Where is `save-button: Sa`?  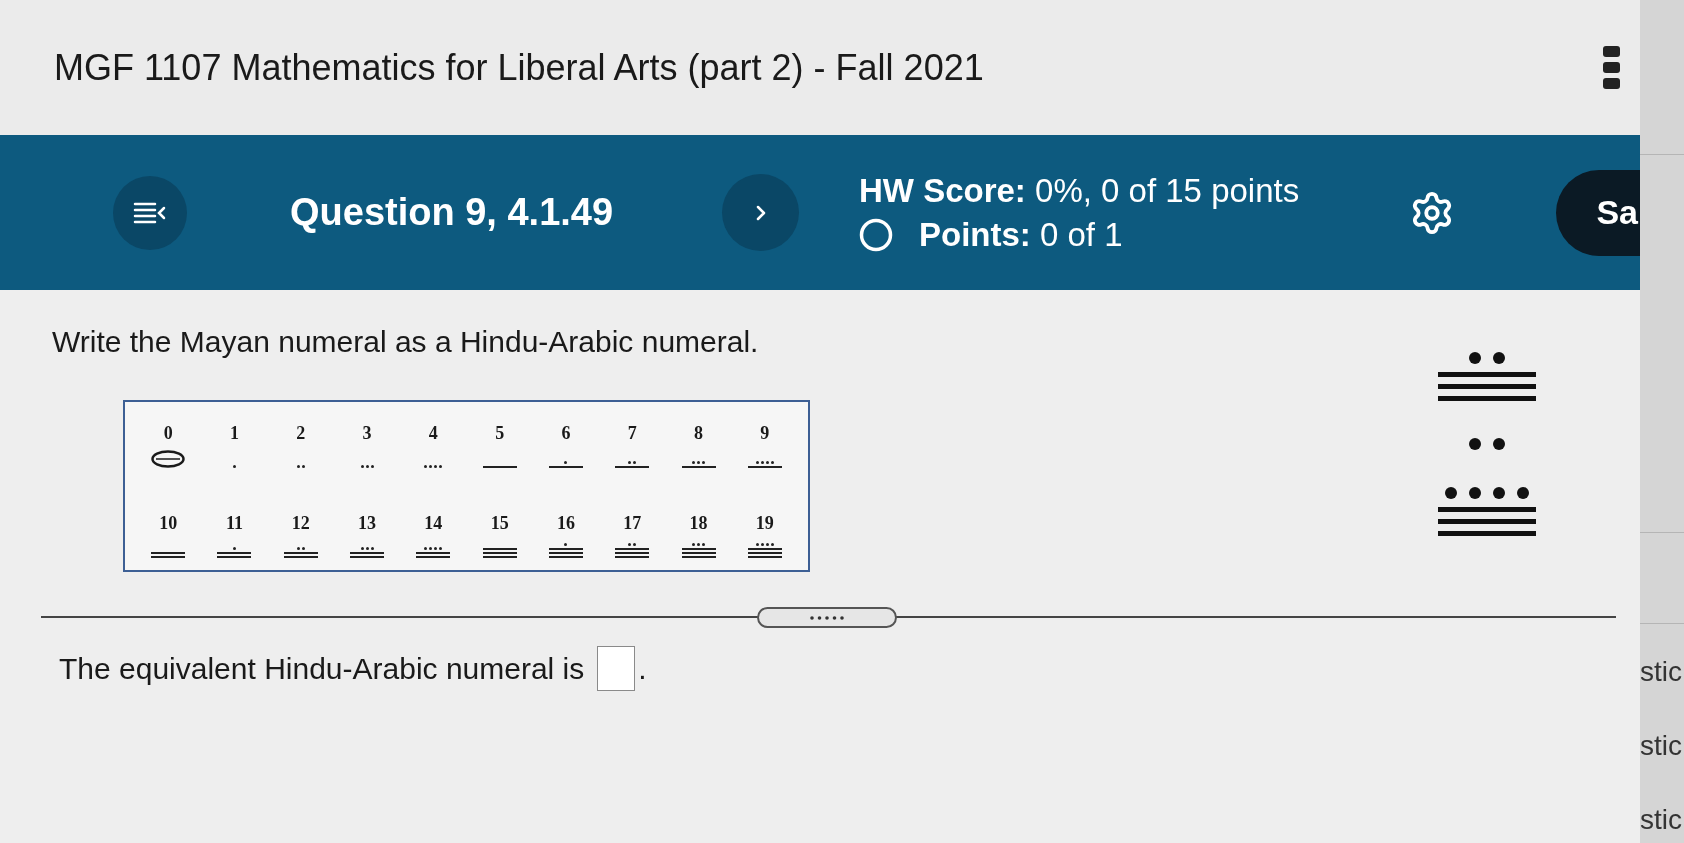
save-button: Sa is located at coordinates (1598, 212).